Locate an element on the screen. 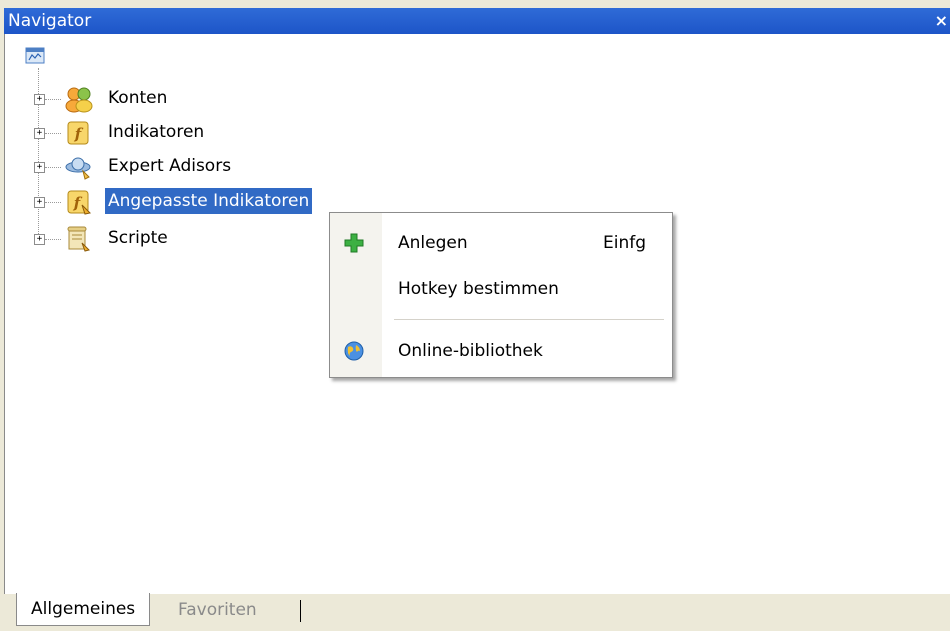  tree-item-label: Konten is located at coordinates (138, 98).